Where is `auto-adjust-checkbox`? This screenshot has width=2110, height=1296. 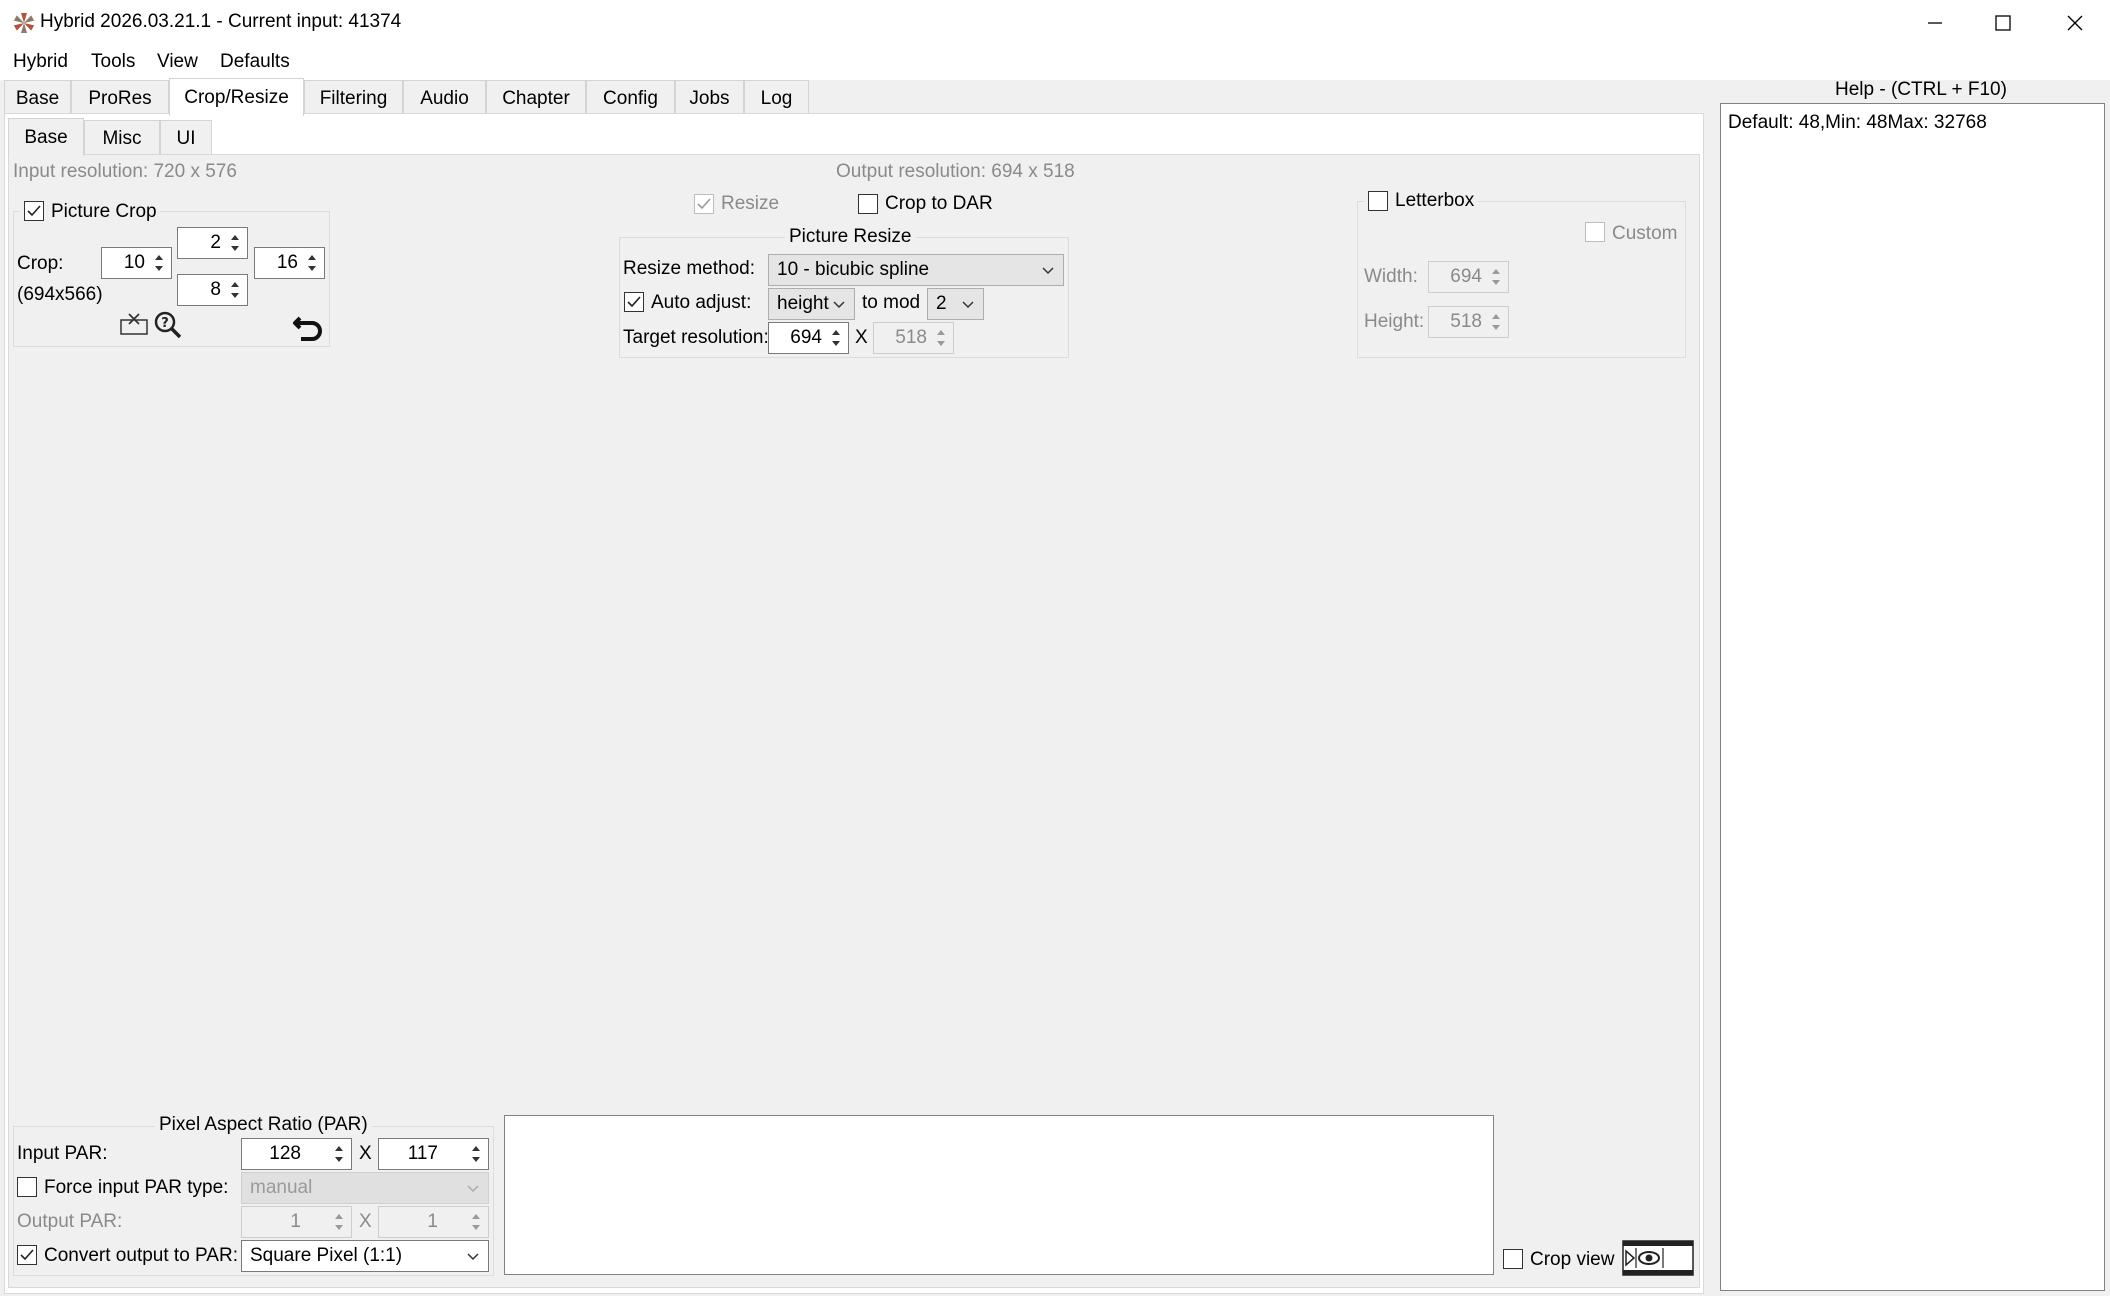 auto-adjust-checkbox is located at coordinates (634, 302).